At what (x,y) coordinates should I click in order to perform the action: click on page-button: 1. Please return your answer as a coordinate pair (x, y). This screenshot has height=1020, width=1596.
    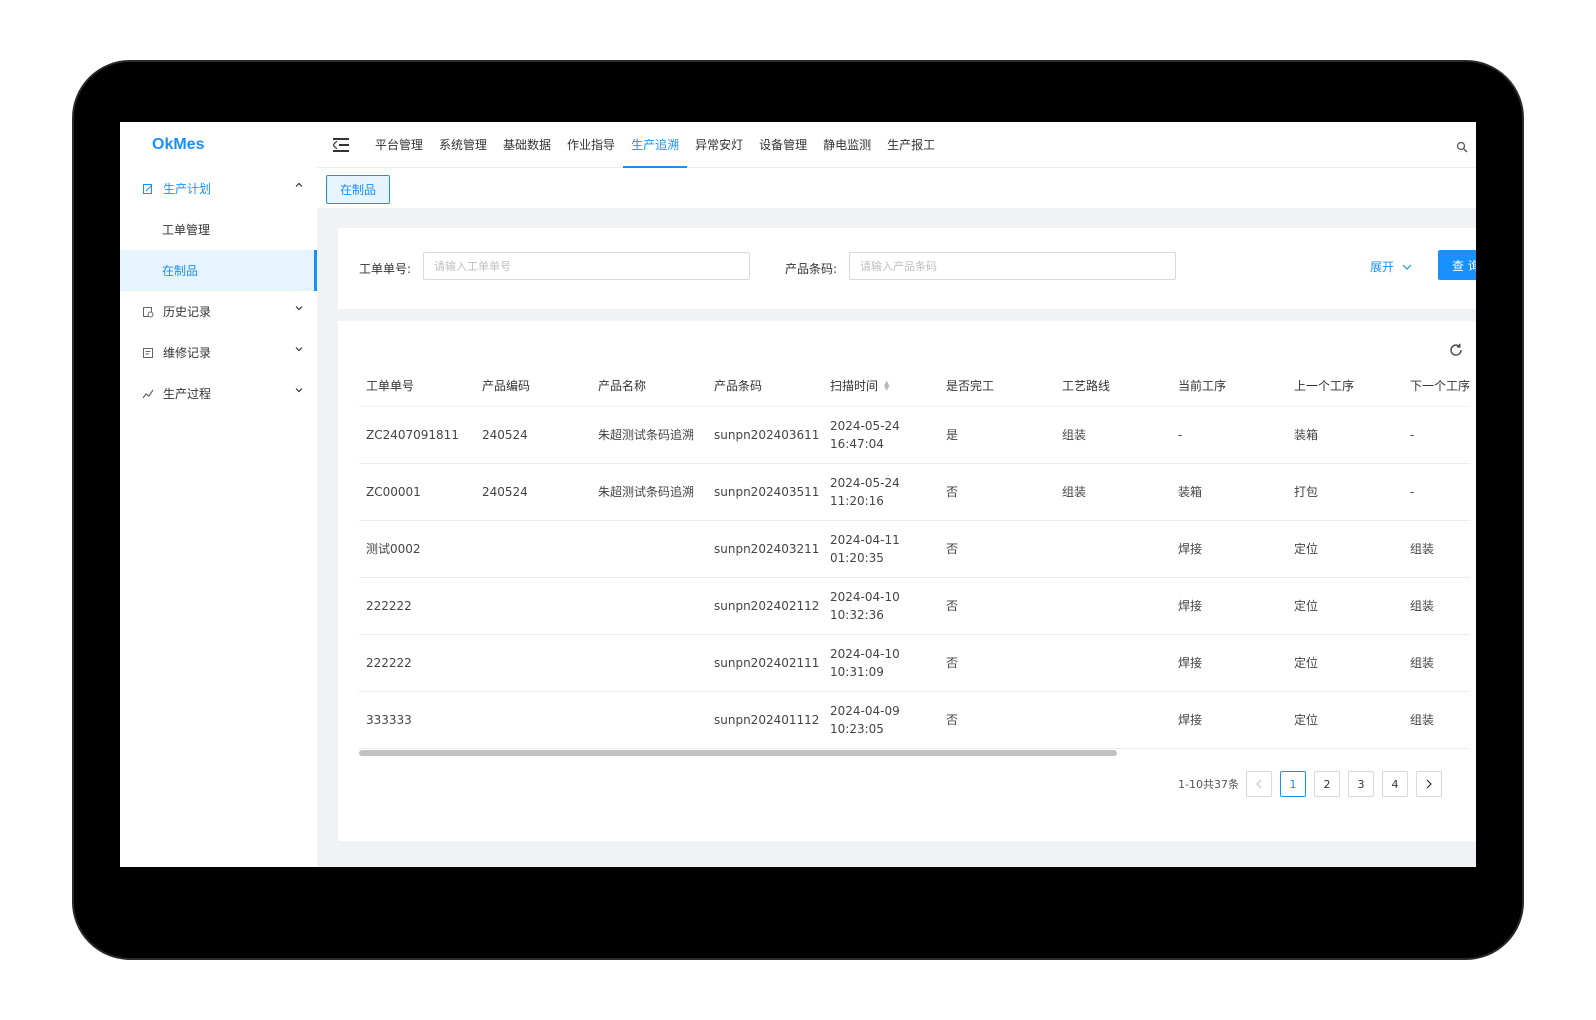
    Looking at the image, I should click on (1292, 784).